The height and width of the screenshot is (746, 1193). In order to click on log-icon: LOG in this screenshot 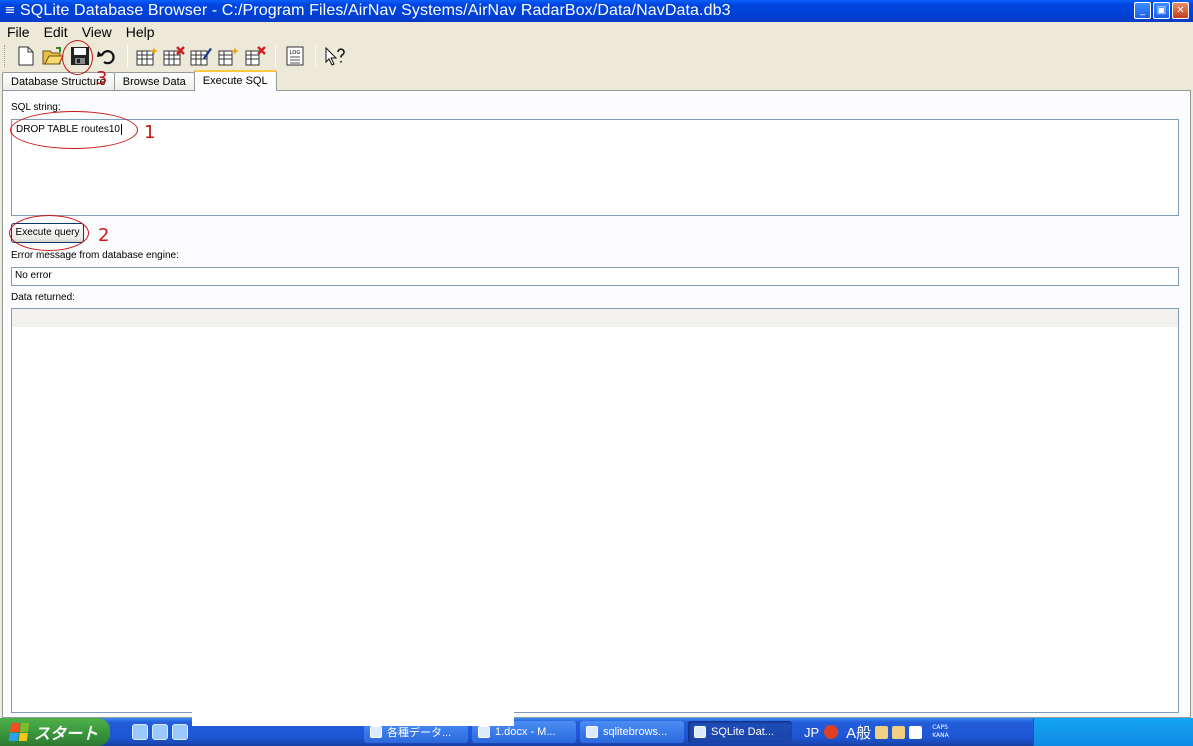, I will do `click(295, 56)`.